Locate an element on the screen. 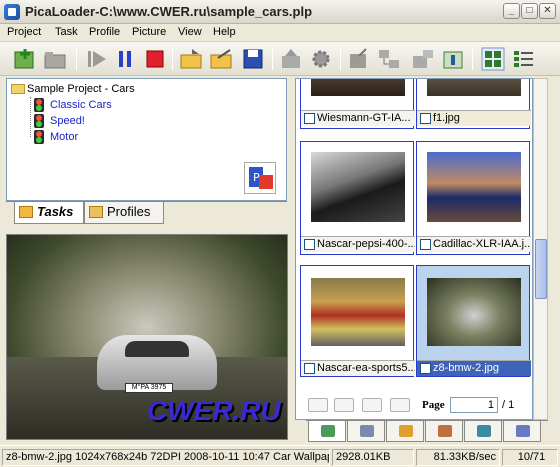 This screenshot has width=560, height=467. app-icon is located at coordinates (12, 12).